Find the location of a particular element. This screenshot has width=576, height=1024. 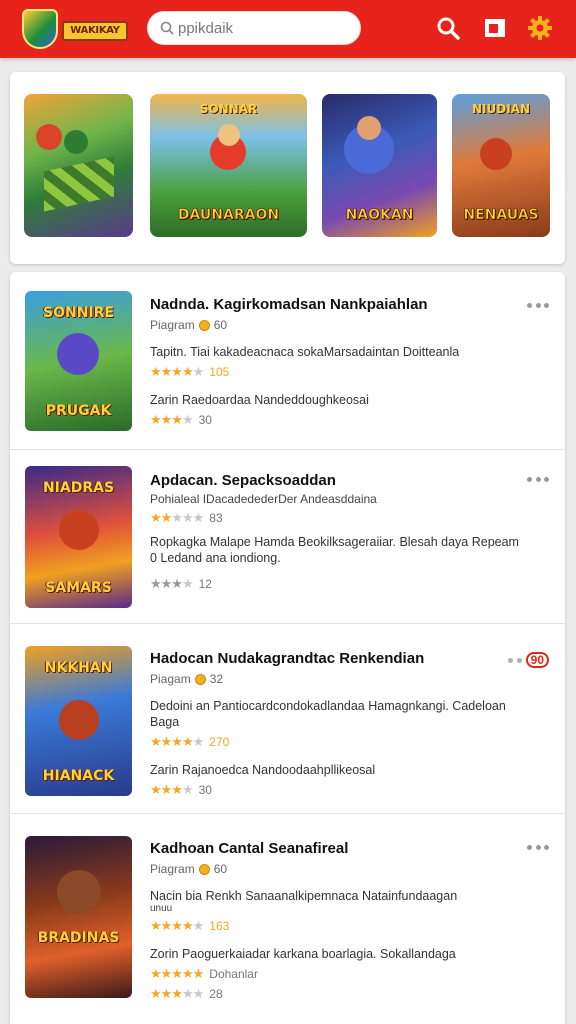

rating-count: 12 is located at coordinates (205, 584).